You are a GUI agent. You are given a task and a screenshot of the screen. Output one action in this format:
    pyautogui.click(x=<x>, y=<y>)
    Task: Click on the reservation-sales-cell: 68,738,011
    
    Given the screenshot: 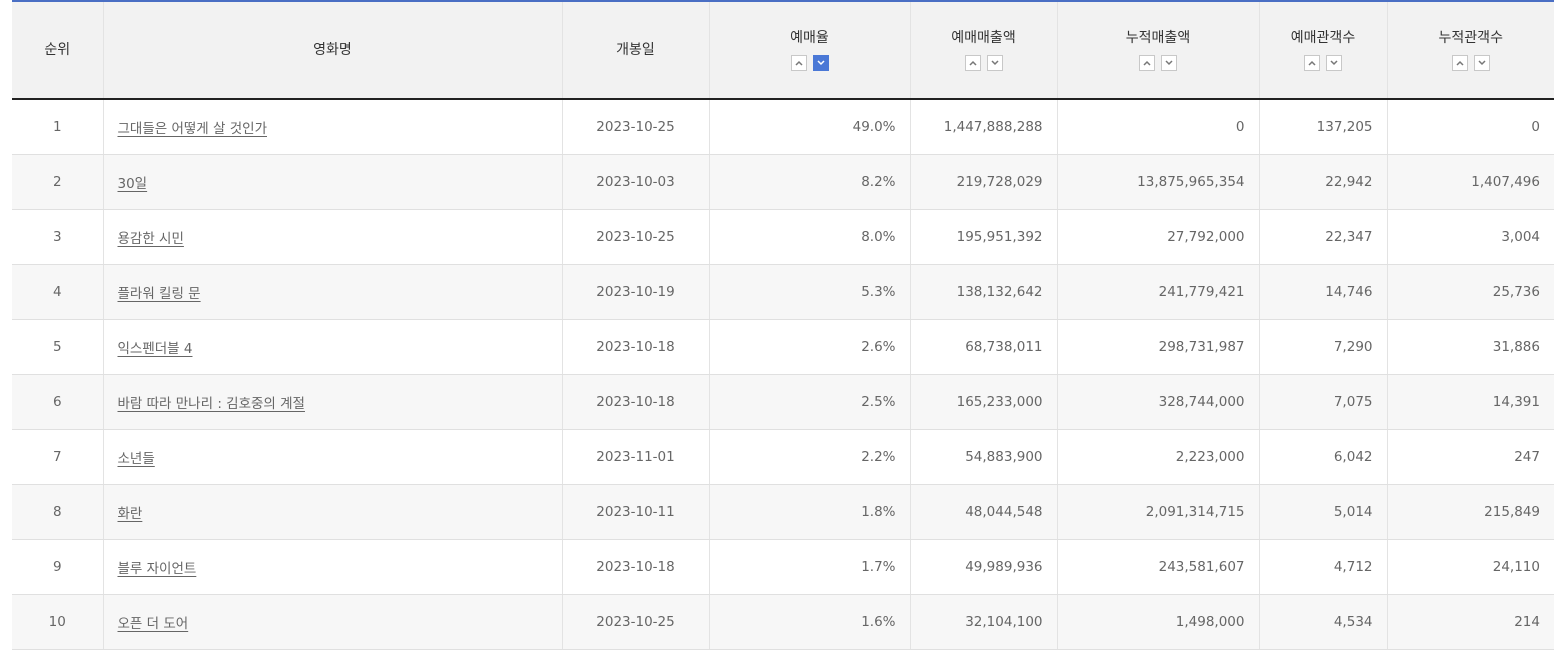 What is the action you would take?
    pyautogui.click(x=983, y=347)
    